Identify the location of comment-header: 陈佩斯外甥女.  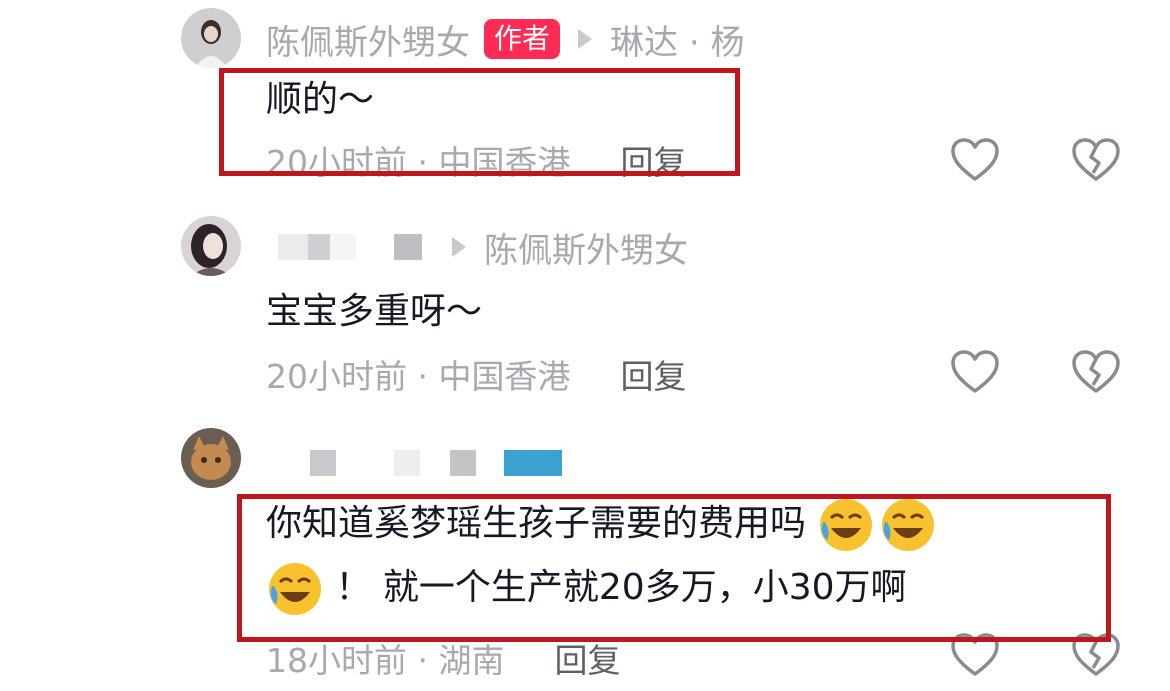
(477, 247).